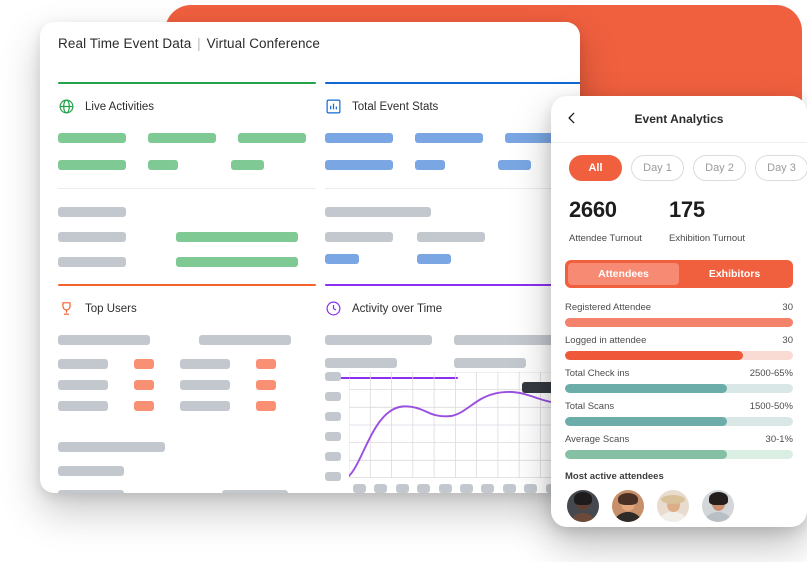  What do you see at coordinates (779, 439) in the screenshot?
I see `stat-value: 30-1%` at bounding box center [779, 439].